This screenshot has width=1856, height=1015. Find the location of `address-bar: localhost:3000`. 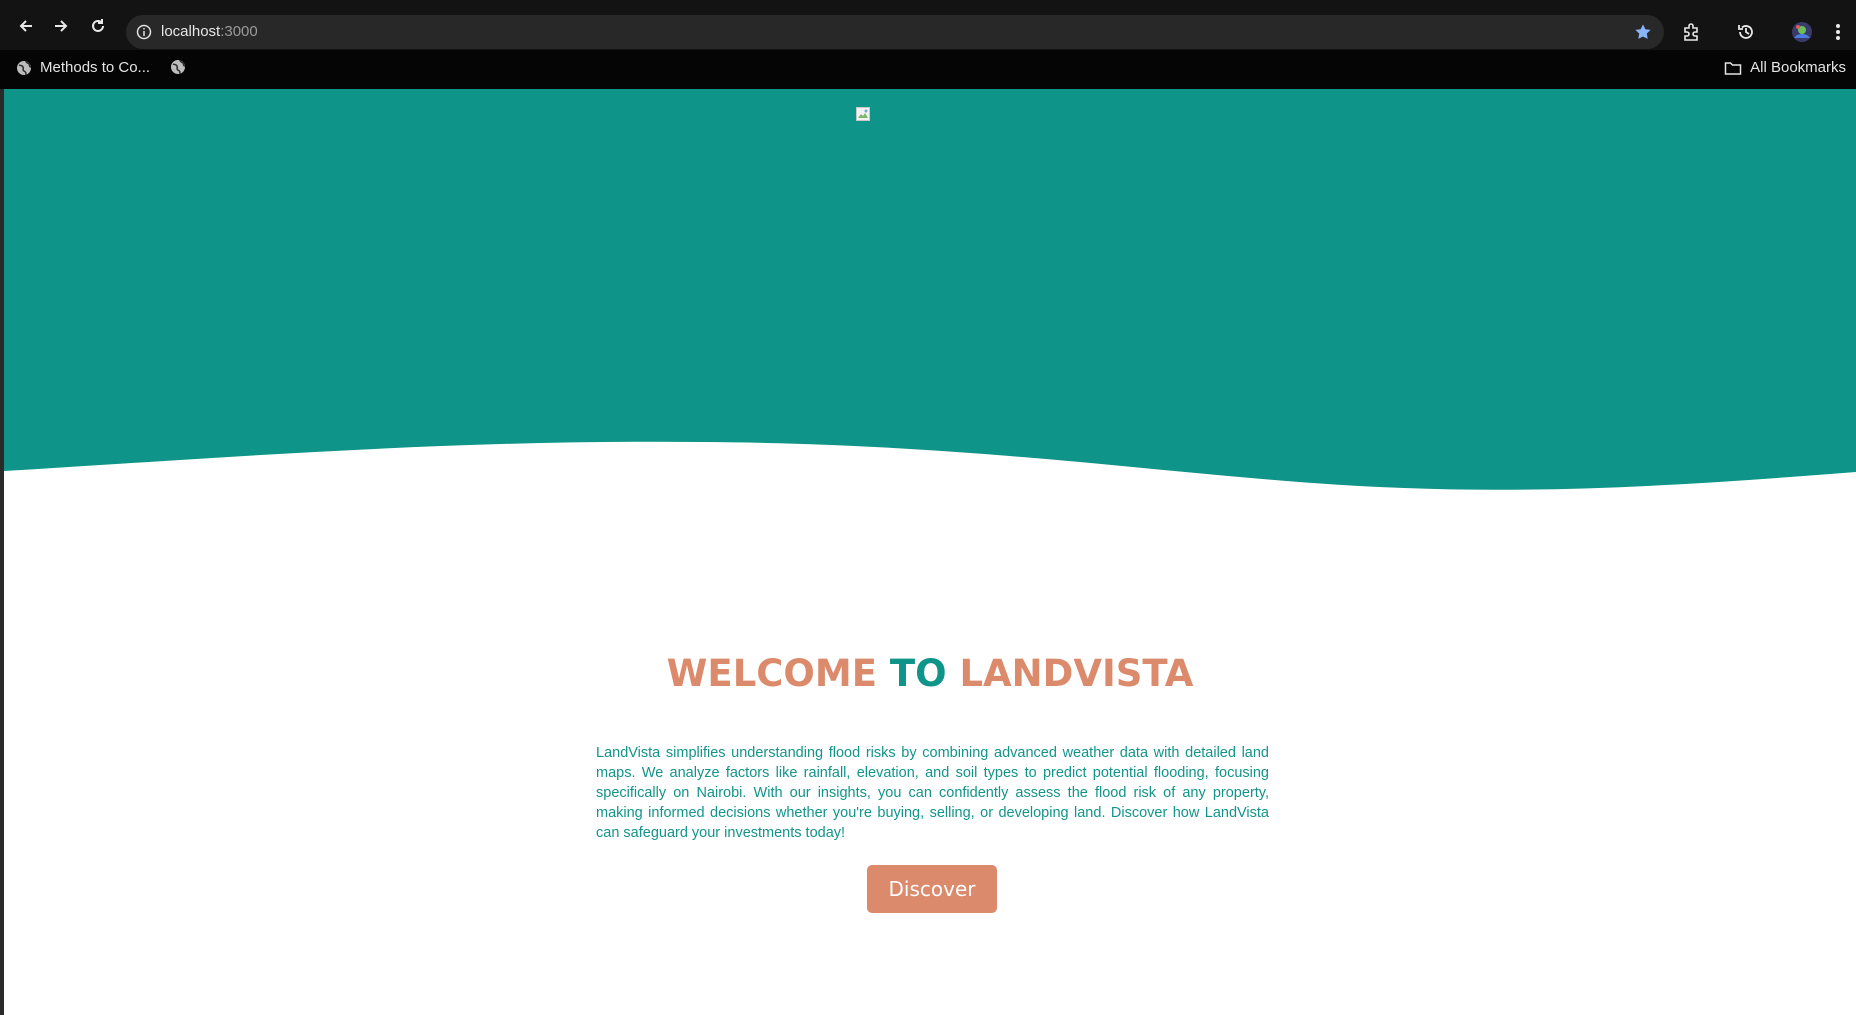

address-bar: localhost:3000 is located at coordinates (895, 32).